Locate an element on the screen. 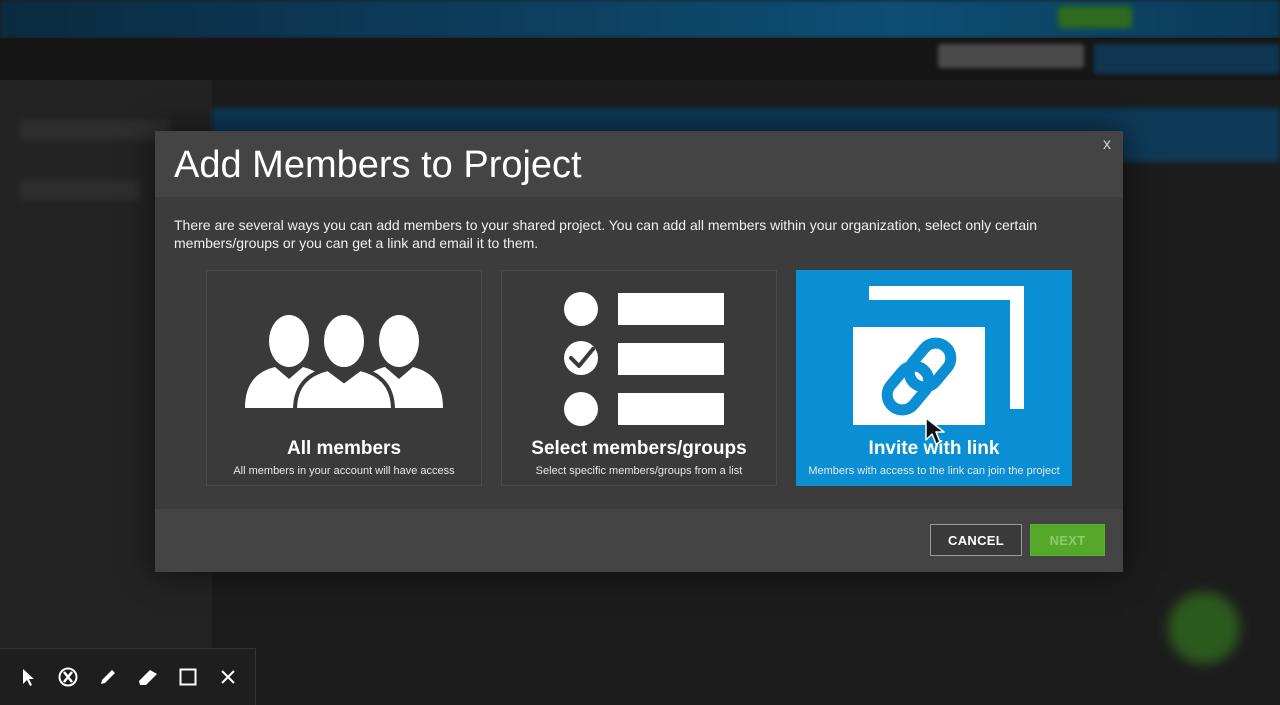  next-button: NEXT is located at coordinates (1067, 540).